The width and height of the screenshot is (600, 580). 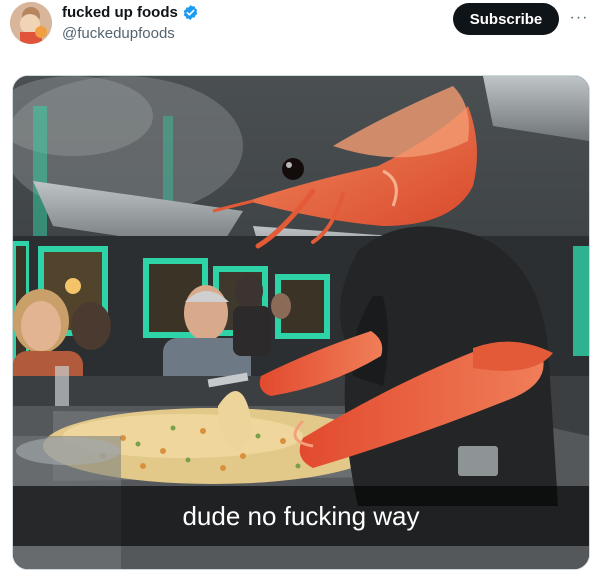 I want to click on user-handle: @fuckedupfoods, so click(x=118, y=33).